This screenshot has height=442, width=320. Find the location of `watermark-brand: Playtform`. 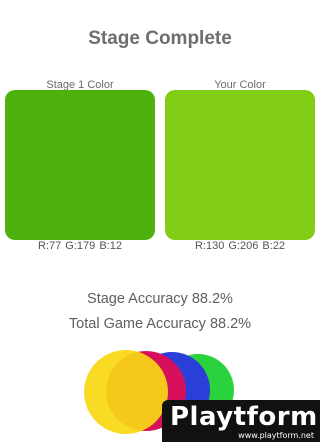

watermark-brand: Playtform is located at coordinates (244, 417).